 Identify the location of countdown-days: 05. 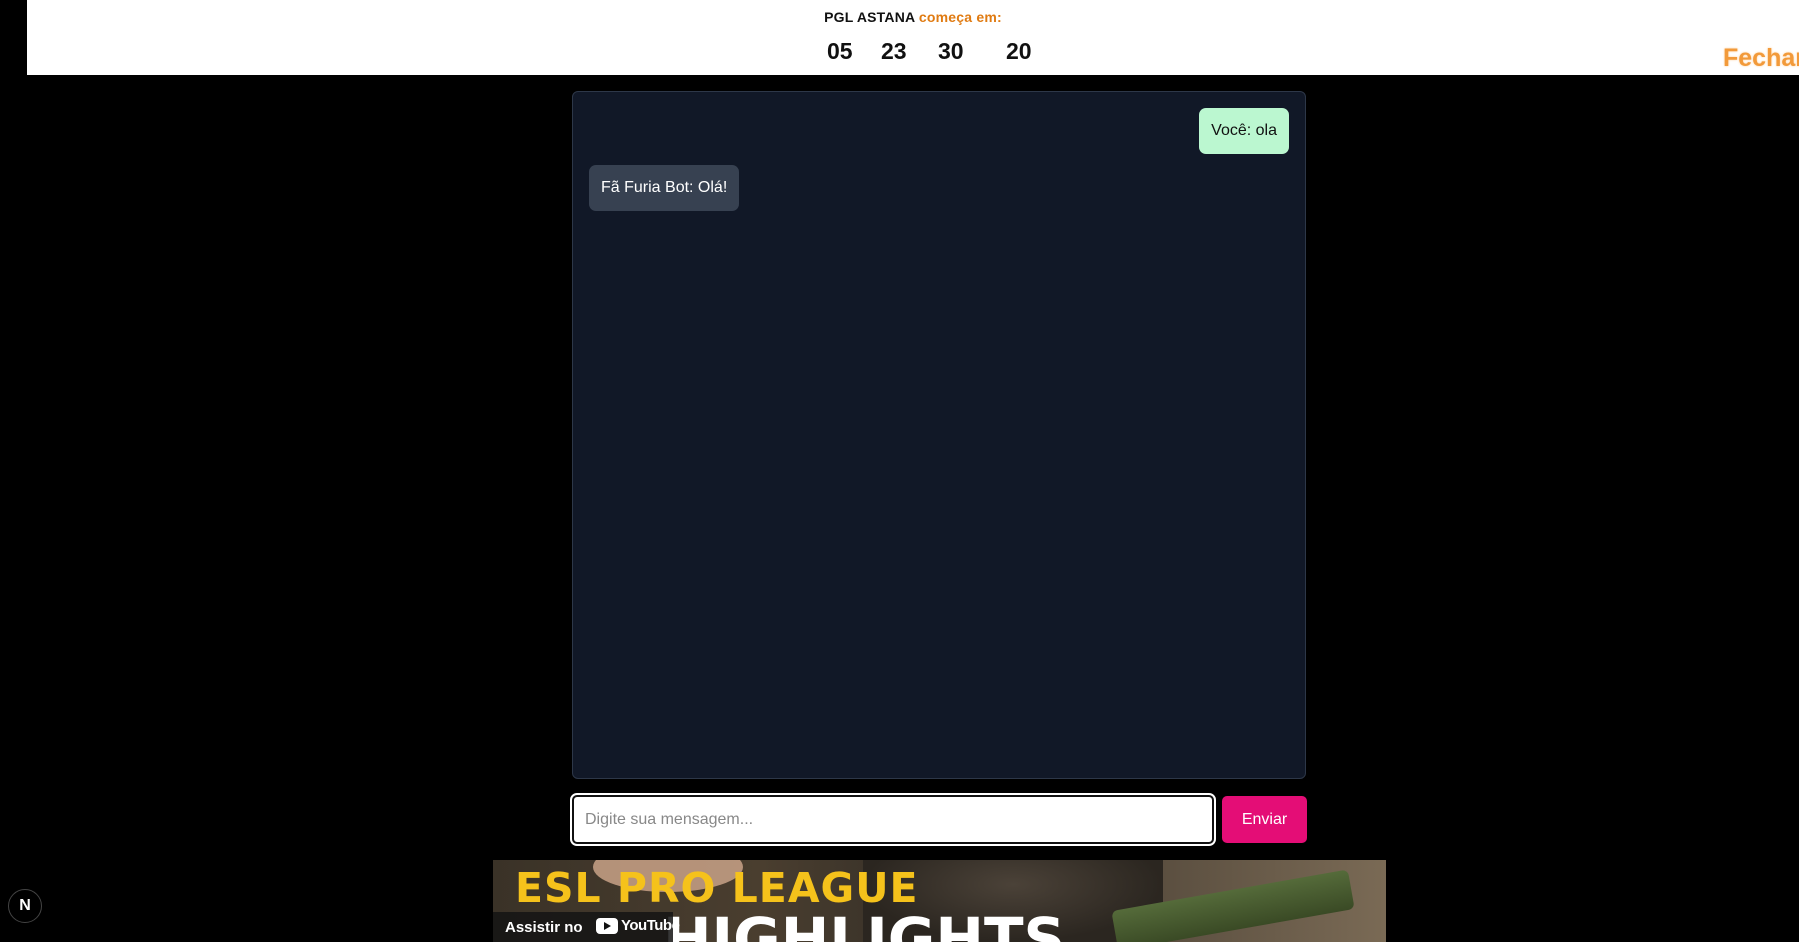
(840, 51).